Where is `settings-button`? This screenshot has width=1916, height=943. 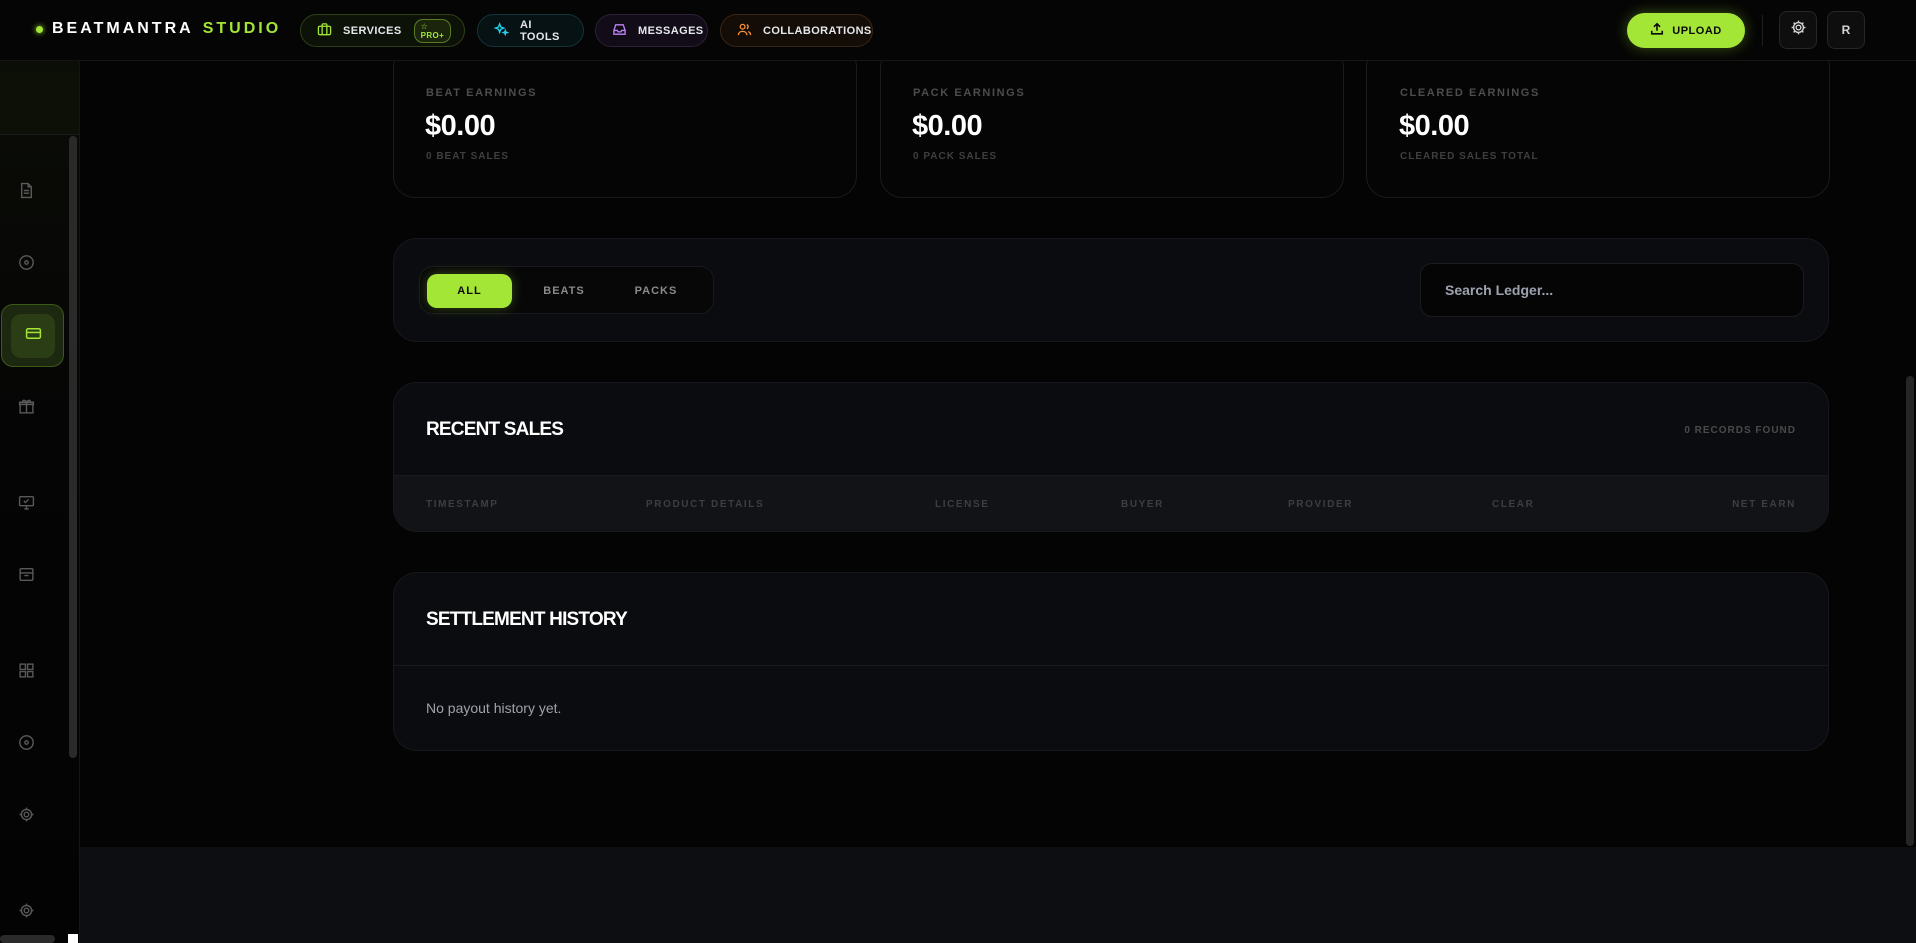
settings-button is located at coordinates (1798, 30).